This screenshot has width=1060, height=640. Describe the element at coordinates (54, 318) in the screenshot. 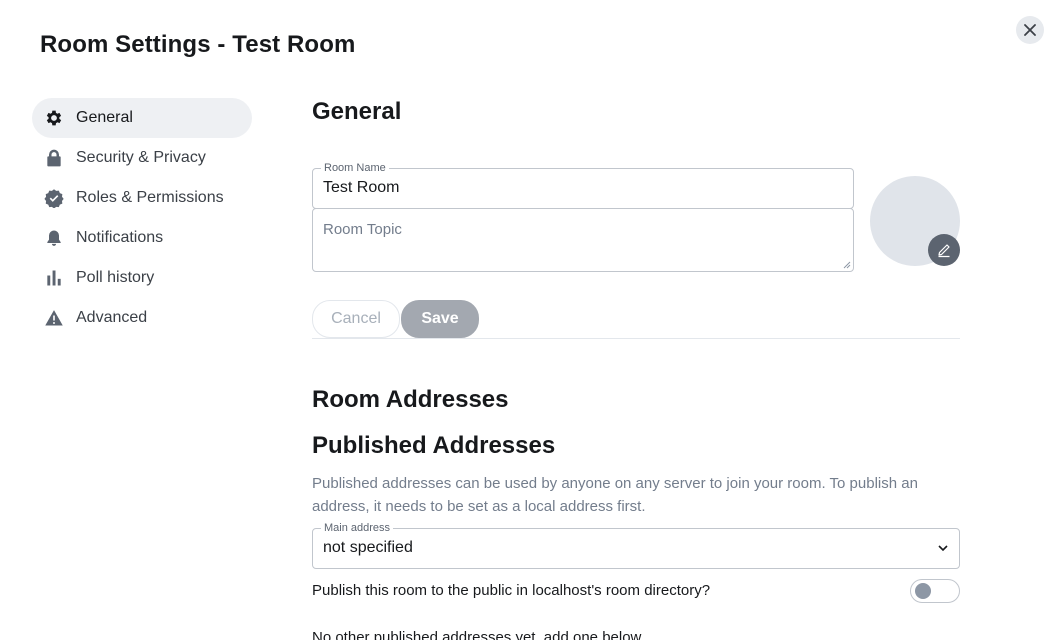

I see `warning-icon` at that location.